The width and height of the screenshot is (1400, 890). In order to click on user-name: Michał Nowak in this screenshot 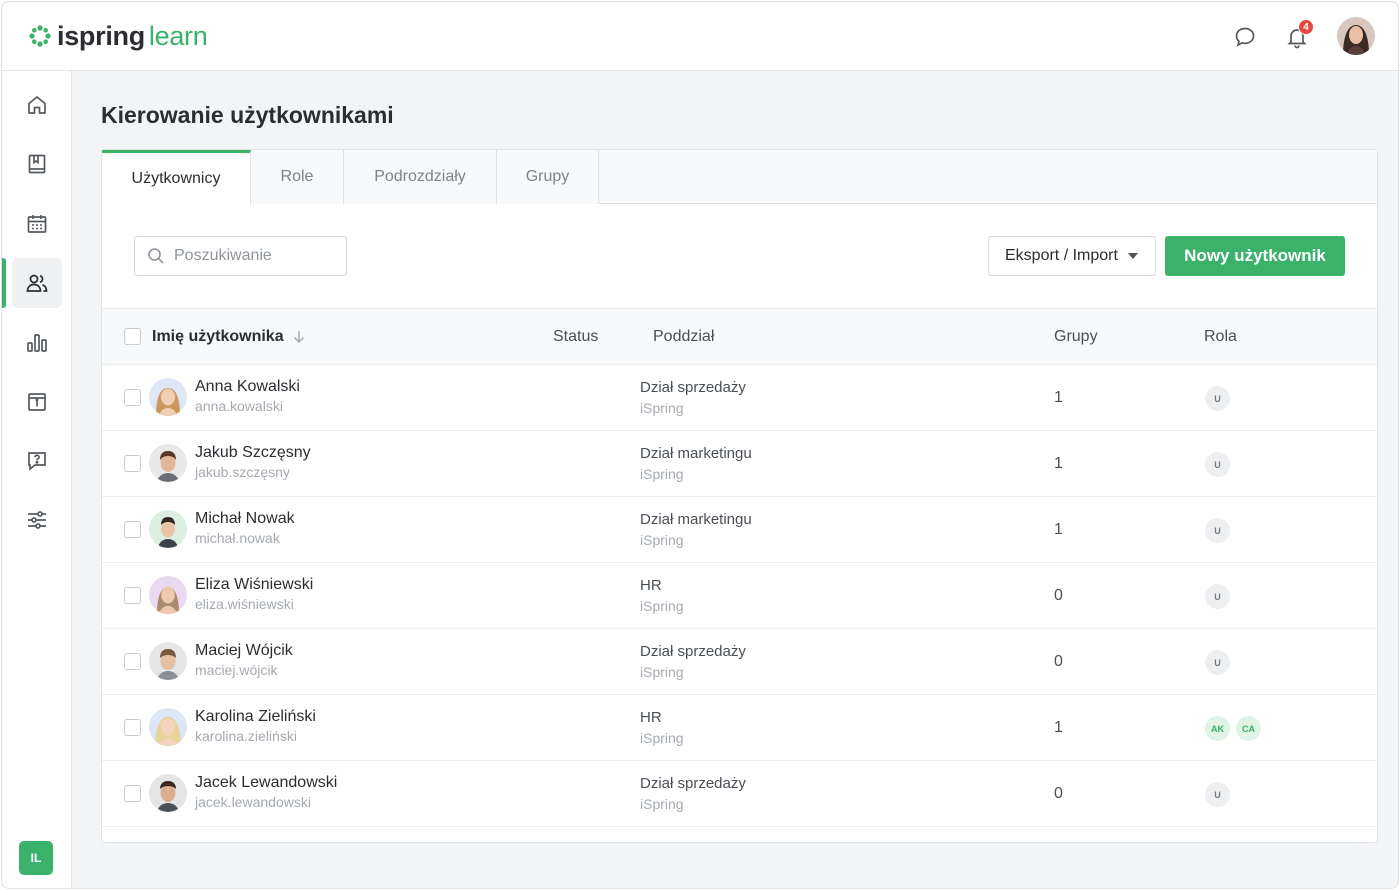, I will do `click(245, 519)`.